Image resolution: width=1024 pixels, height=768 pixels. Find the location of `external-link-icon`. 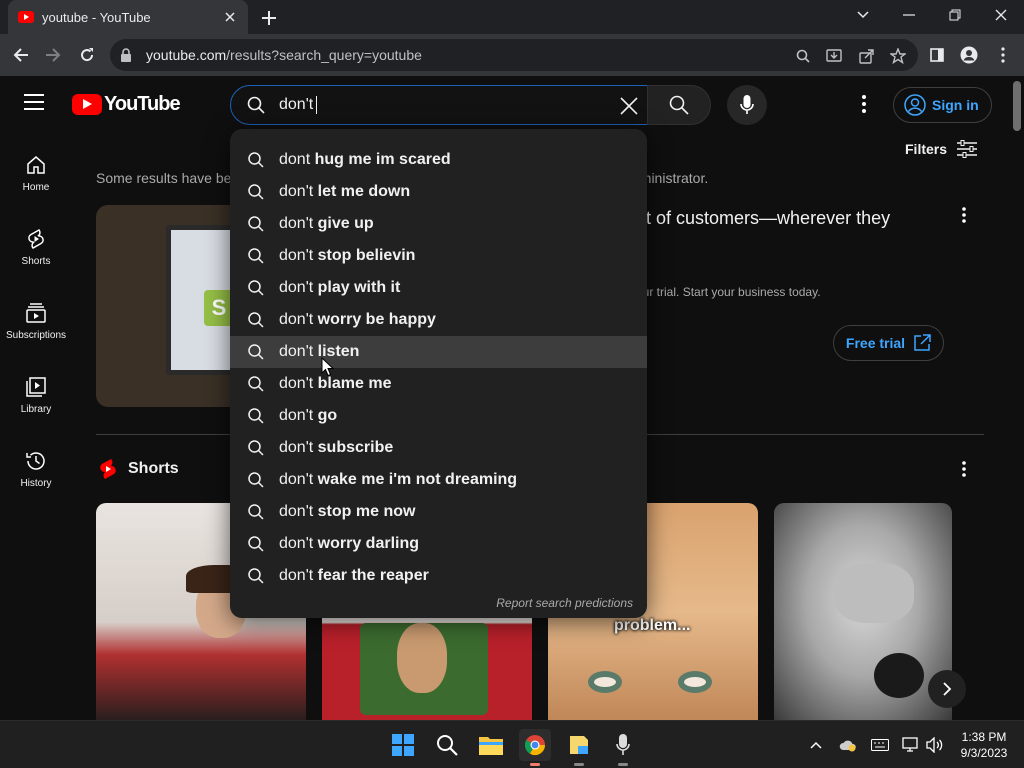

external-link-icon is located at coordinates (922, 342).